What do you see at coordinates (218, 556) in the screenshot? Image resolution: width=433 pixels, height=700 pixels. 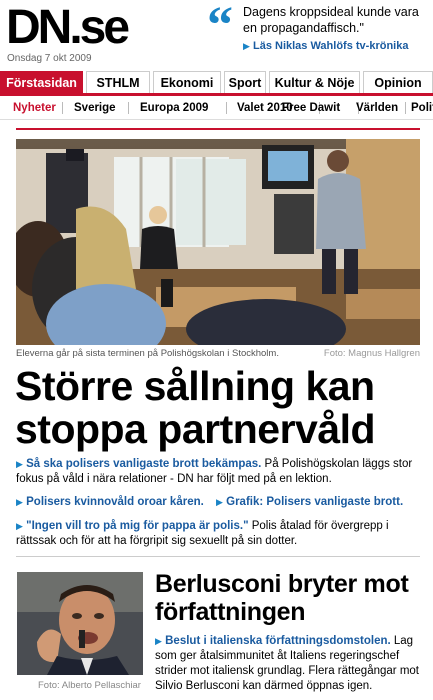 I see `story-divider` at bounding box center [218, 556].